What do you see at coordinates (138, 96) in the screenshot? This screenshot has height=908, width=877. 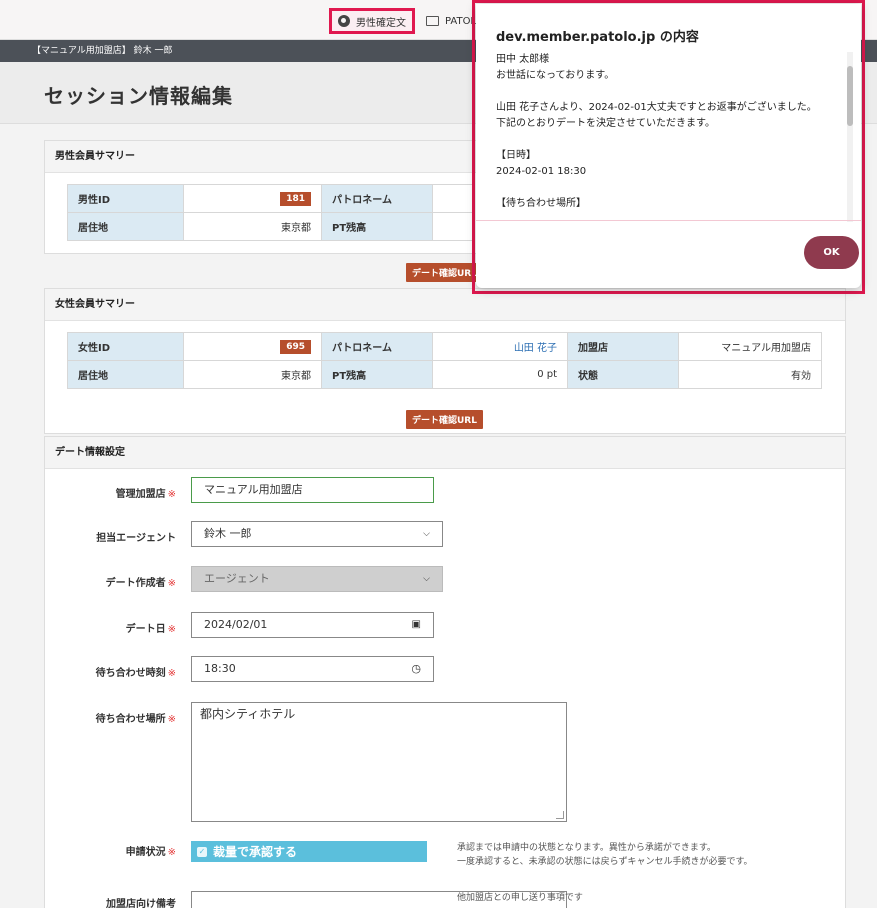 I see `page-title: セッション情報編集` at bounding box center [138, 96].